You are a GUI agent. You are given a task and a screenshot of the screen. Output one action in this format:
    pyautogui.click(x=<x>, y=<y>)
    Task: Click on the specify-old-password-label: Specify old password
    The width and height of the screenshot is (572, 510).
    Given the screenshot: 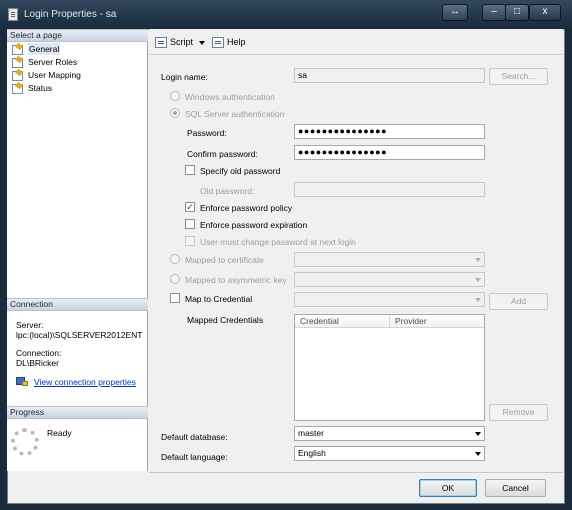 What is the action you would take?
    pyautogui.click(x=240, y=171)
    